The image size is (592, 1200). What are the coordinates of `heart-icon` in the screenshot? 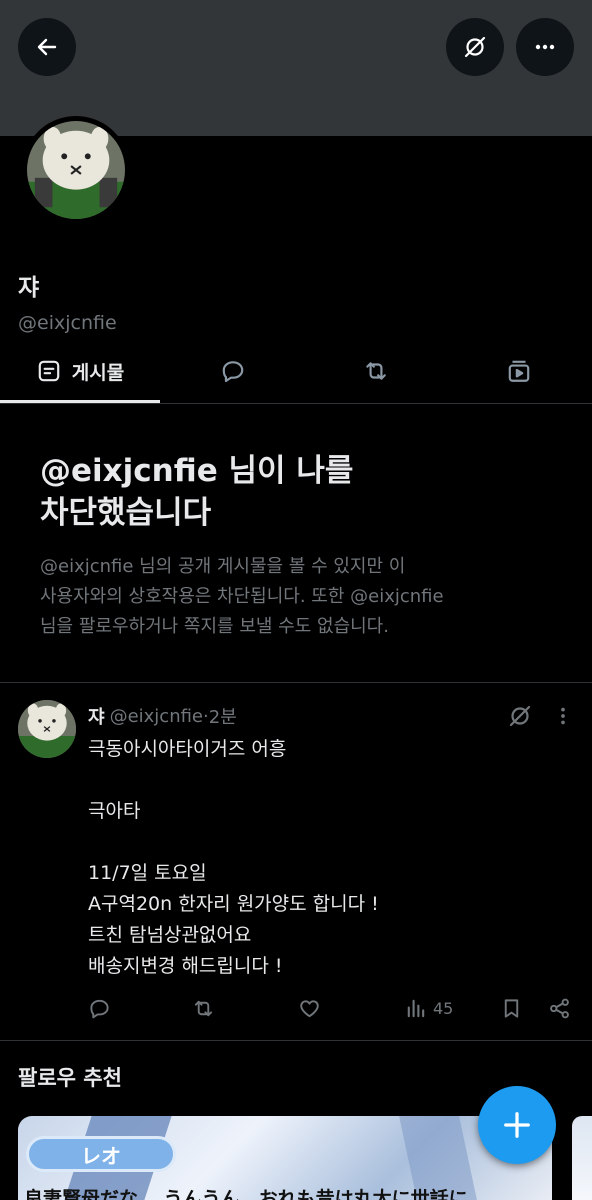 It's located at (309, 1008).